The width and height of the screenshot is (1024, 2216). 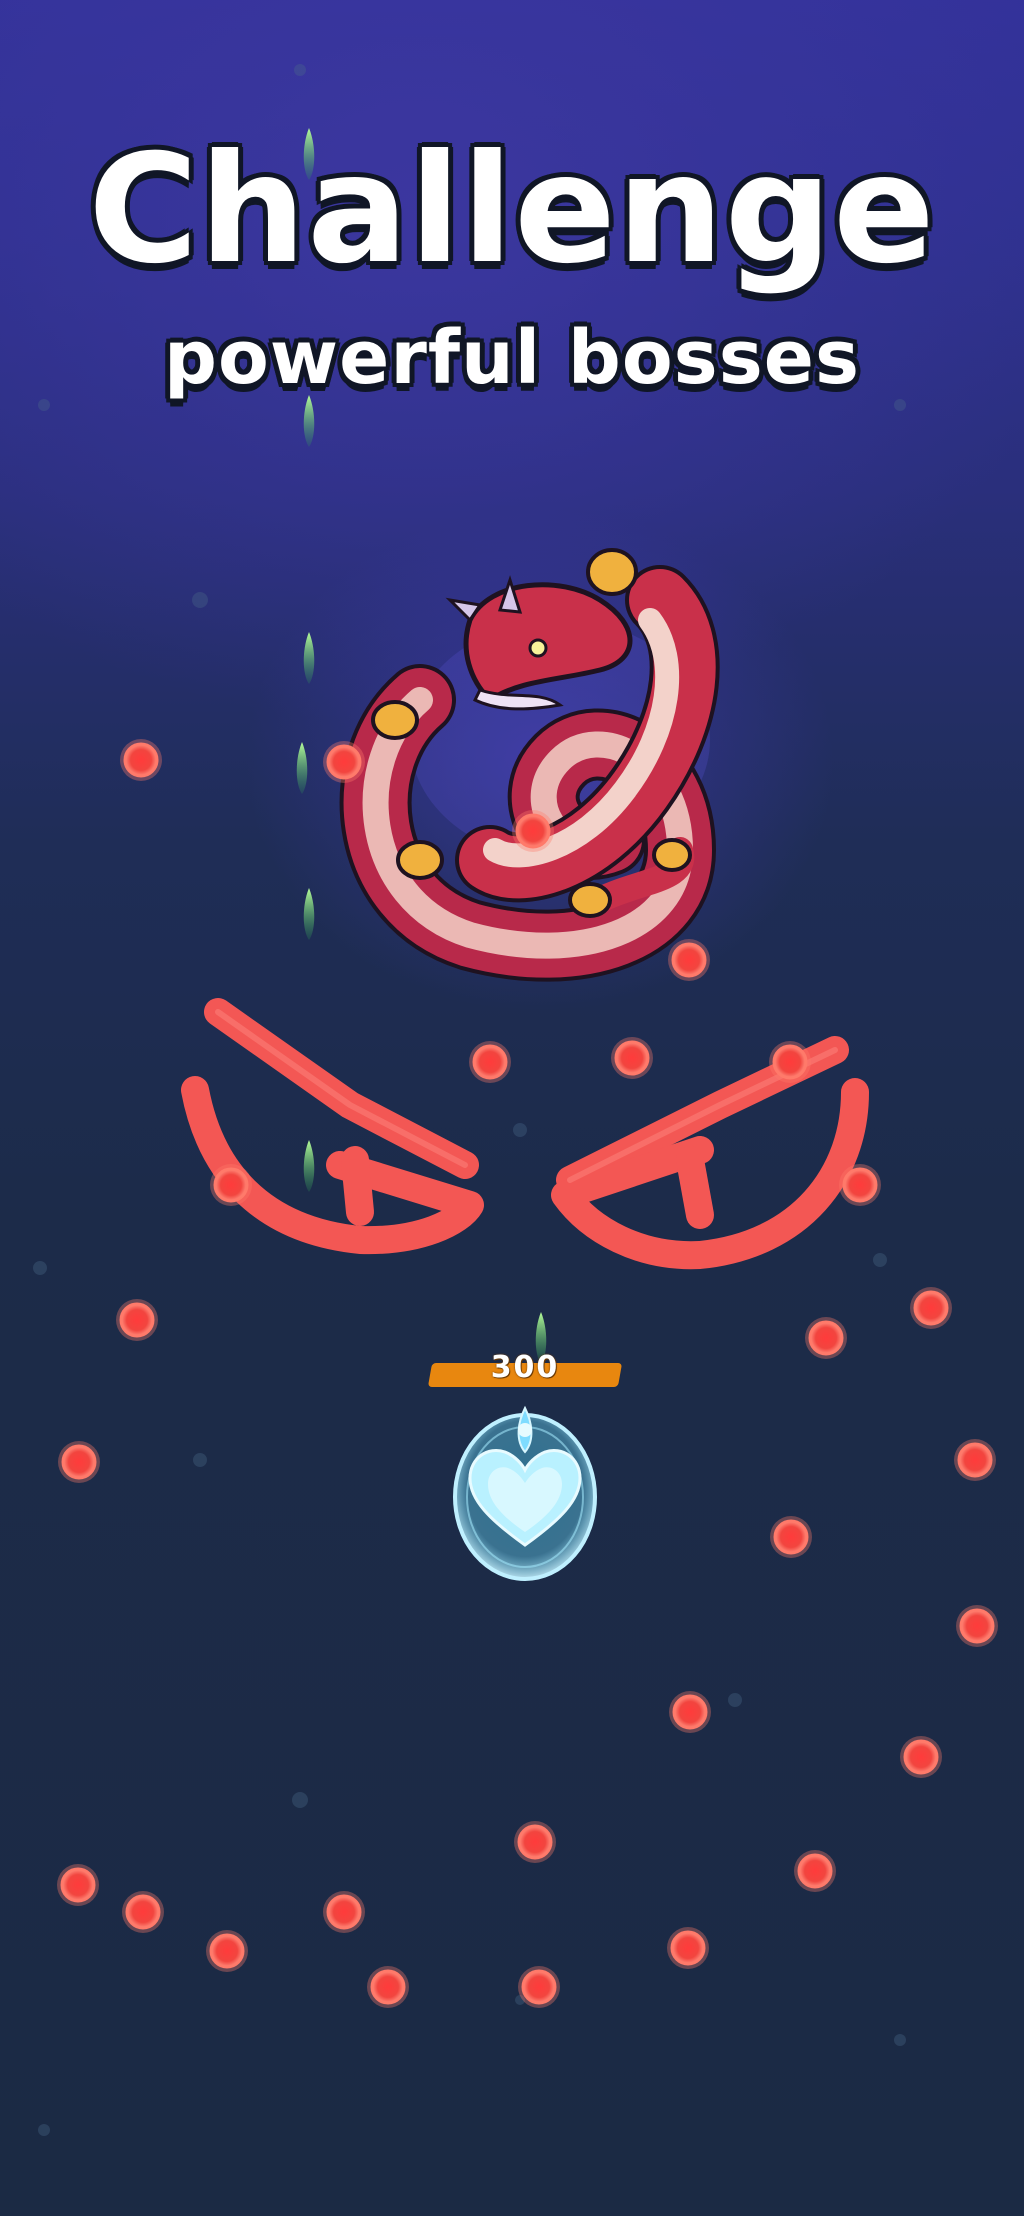 What do you see at coordinates (695, 1187) in the screenshot?
I see `right-eye-pupil` at bounding box center [695, 1187].